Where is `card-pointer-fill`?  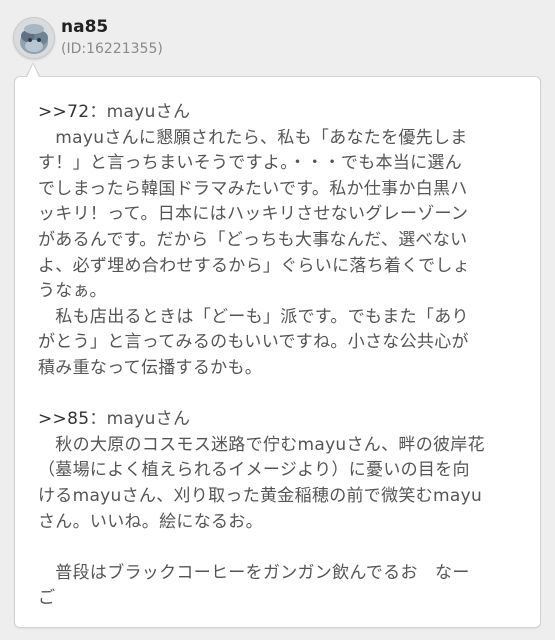
card-pointer-fill is located at coordinates (33, 70).